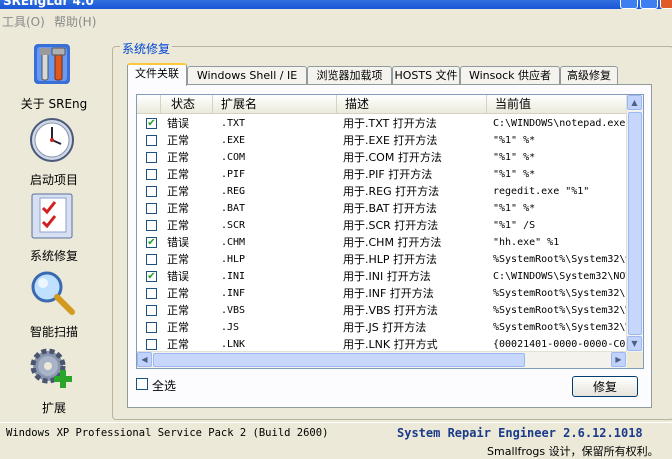 This screenshot has width=672, height=459. What do you see at coordinates (382, 123) in the screenshot?
I see `table-row: ✔ 错误 .TXT 用于.TXT 打开方法 C:\WINDOWS\notepad.exe` at bounding box center [382, 123].